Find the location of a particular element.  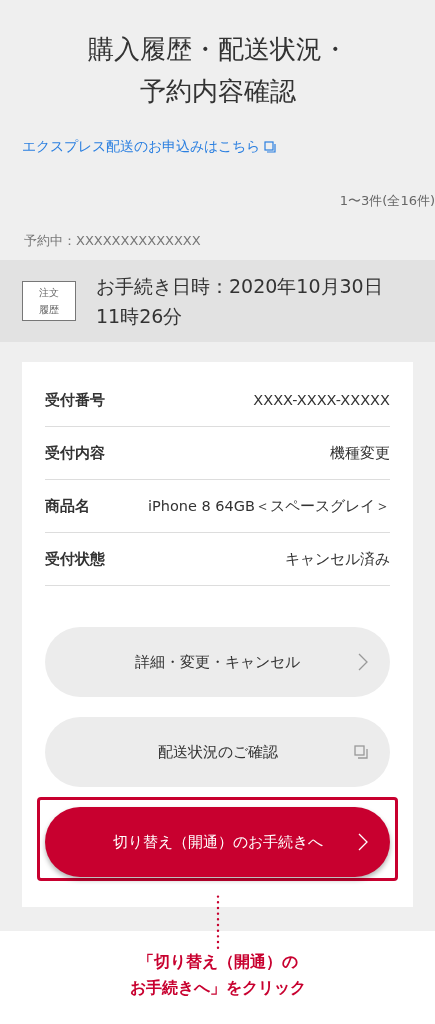

action-button: 詳細・変更・キャンセル is located at coordinates (217, 662).